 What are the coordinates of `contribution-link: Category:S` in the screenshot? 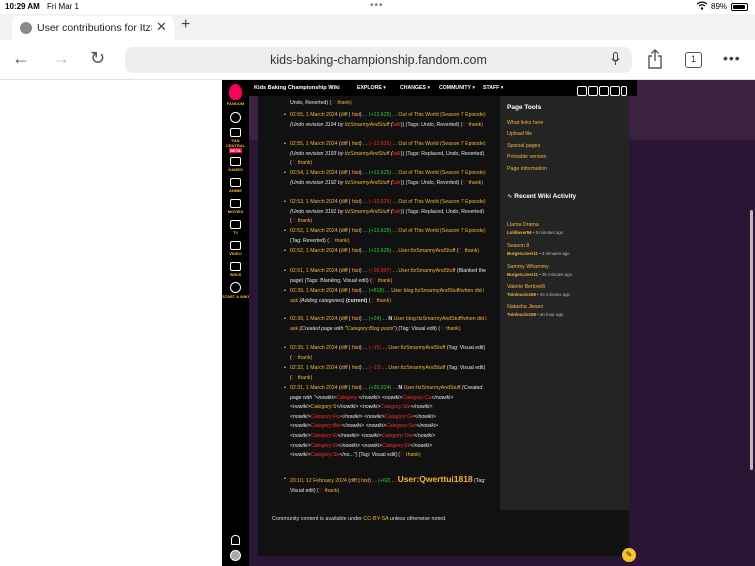 It's located at (323, 407).